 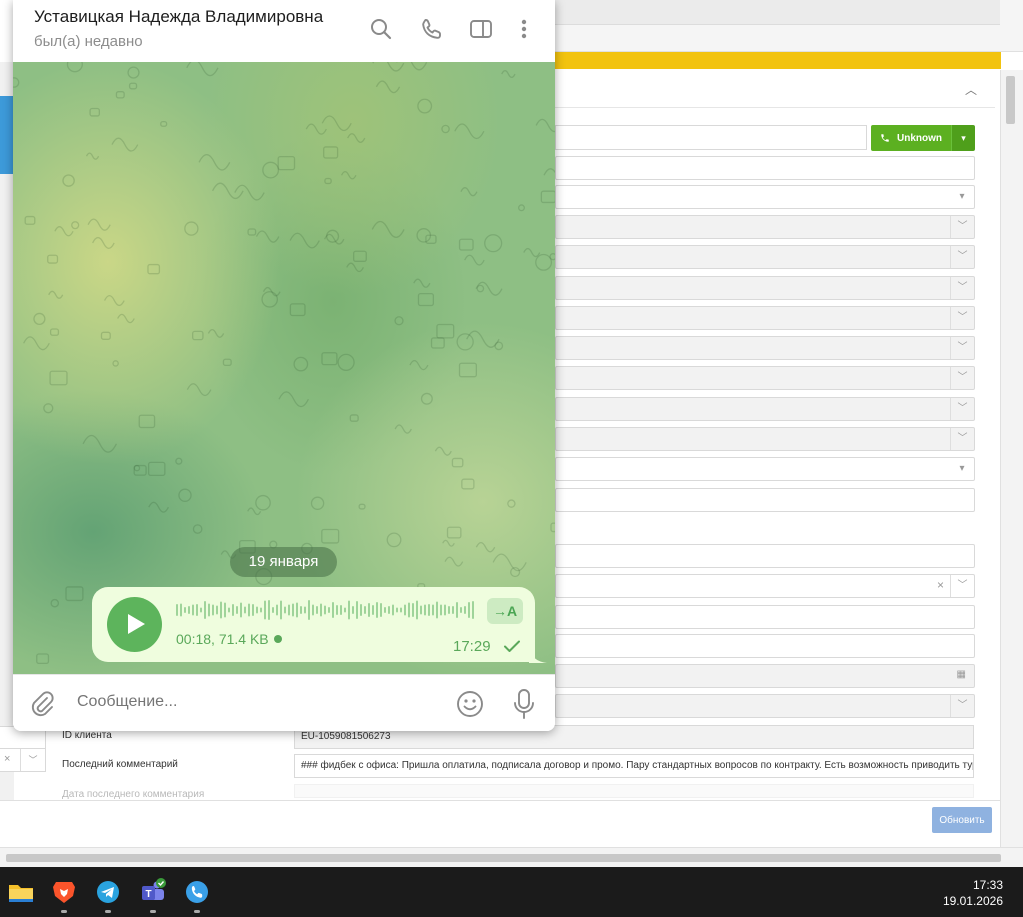 I want to click on voice-message-meta: 00:18, 71.4 KB, so click(x=229, y=639).